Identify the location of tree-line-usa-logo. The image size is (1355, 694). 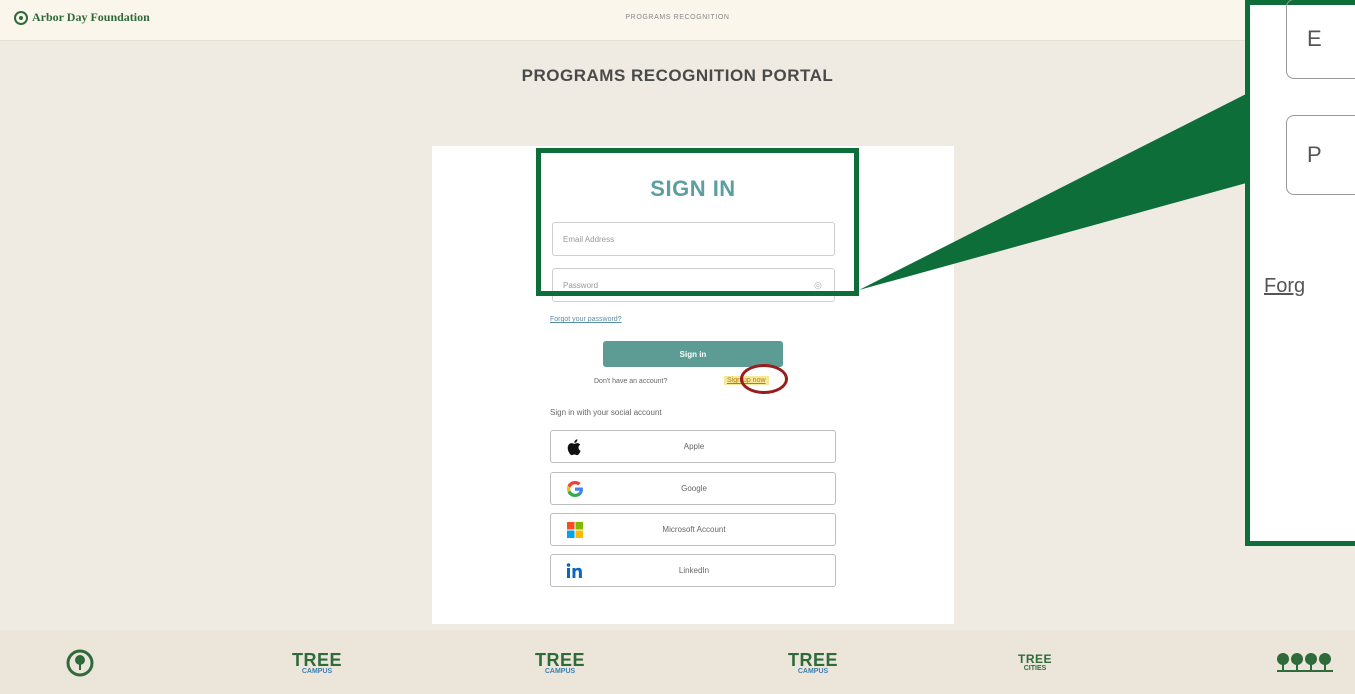
(1305, 663).